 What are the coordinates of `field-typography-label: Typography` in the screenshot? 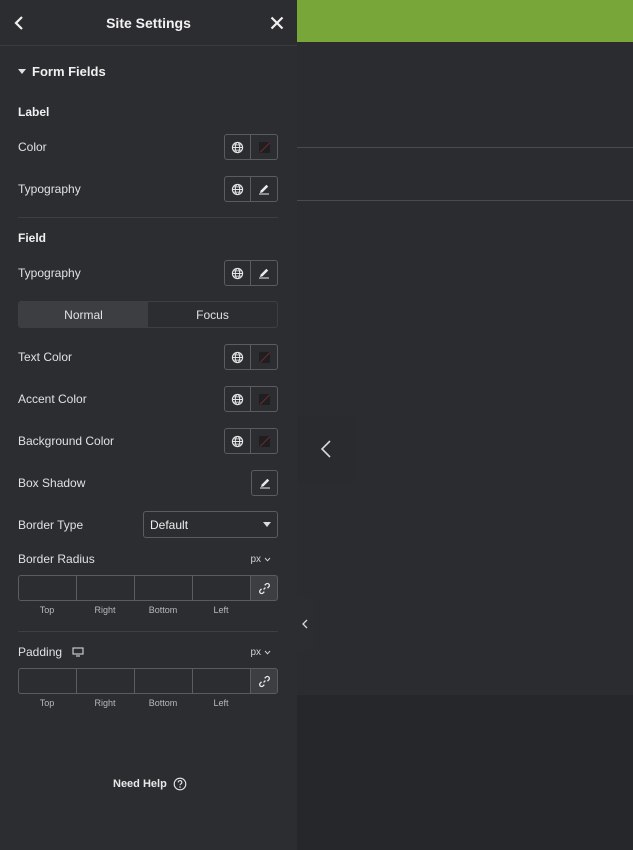 It's located at (49, 273).